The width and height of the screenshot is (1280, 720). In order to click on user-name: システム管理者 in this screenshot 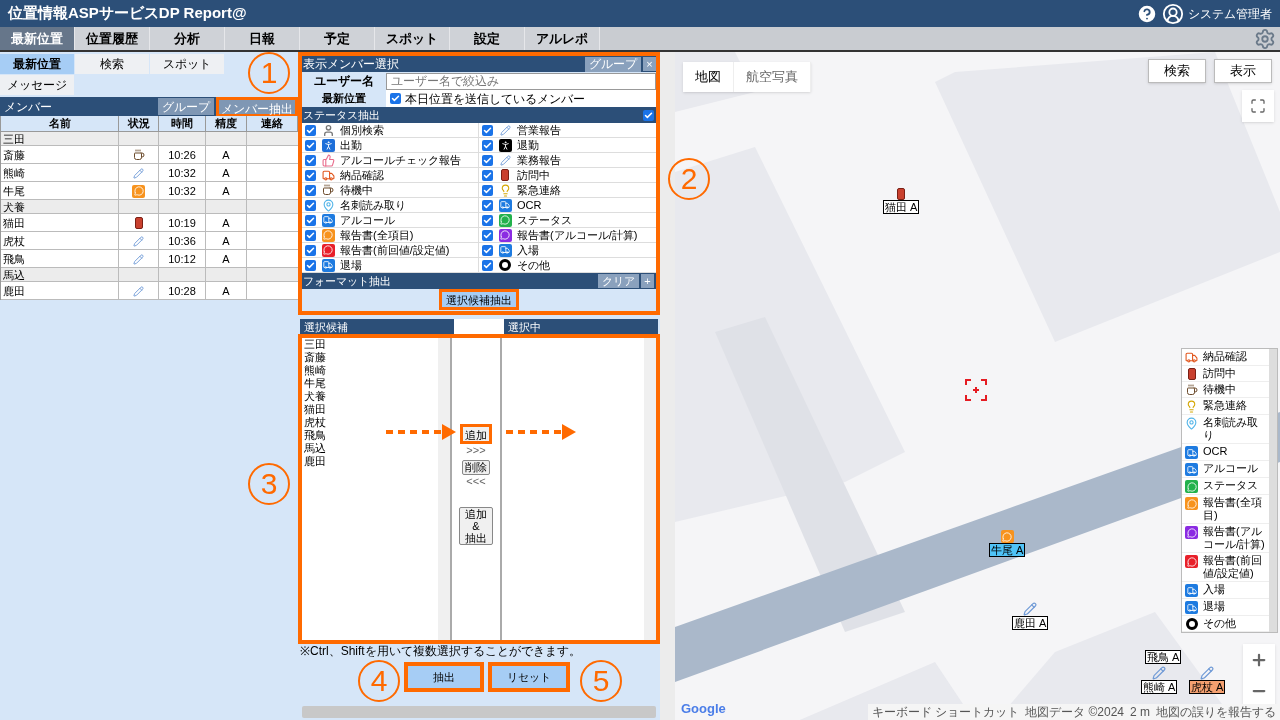, I will do `click(1230, 13)`.